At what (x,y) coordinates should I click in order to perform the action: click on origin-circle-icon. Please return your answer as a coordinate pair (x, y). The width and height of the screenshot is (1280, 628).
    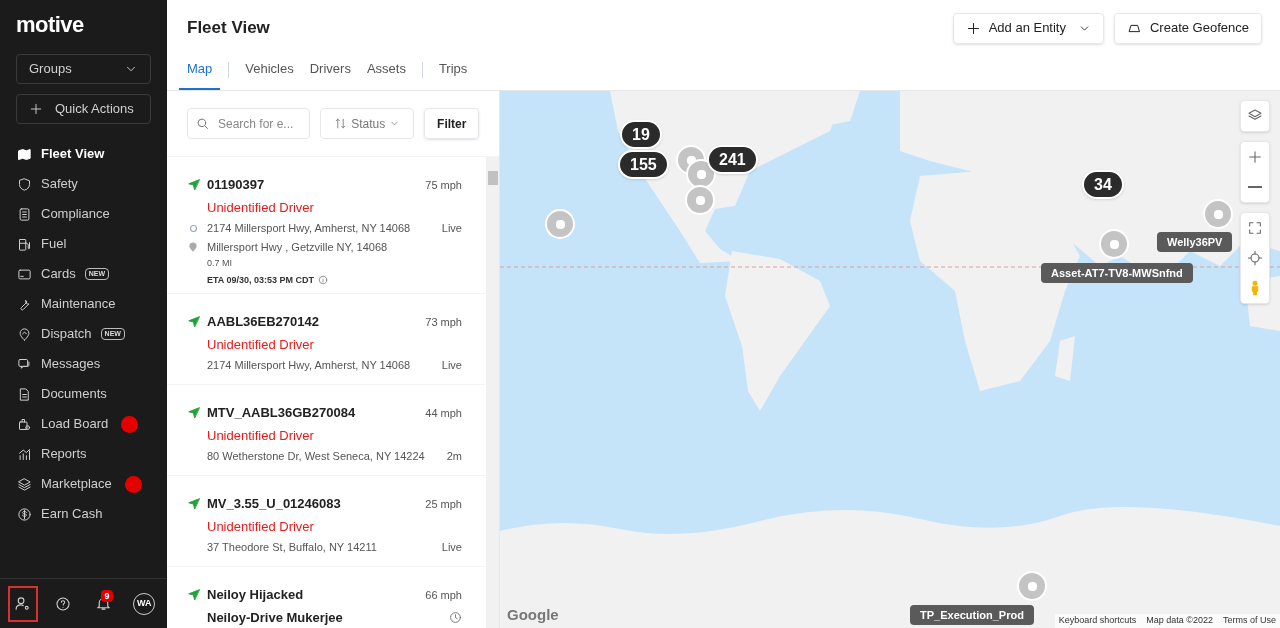
    Looking at the image, I should click on (193, 228).